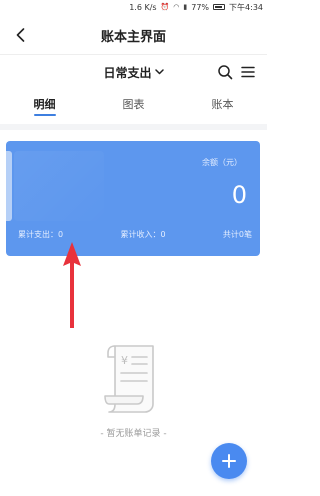  What do you see at coordinates (59, 186) in the screenshot?
I see `card-blurred-area` at bounding box center [59, 186].